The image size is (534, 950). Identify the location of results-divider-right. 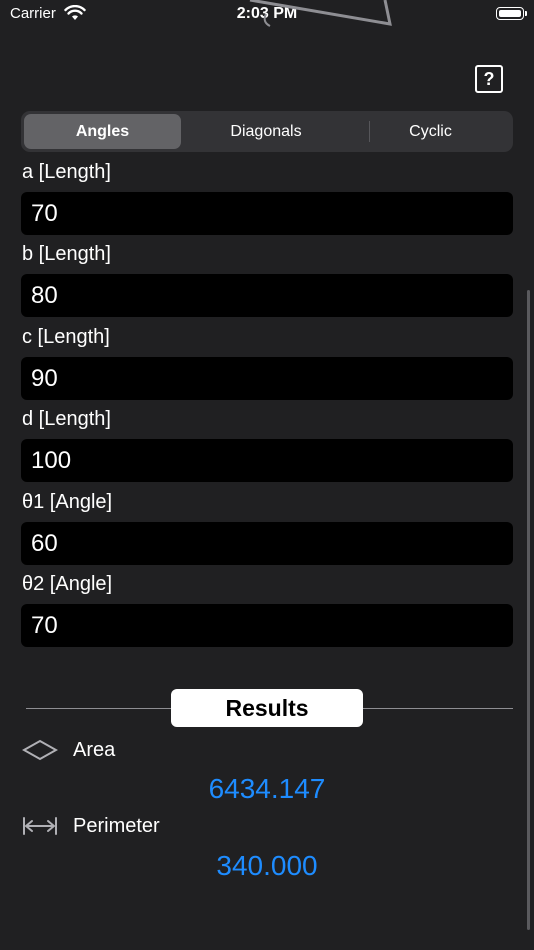
(437, 708).